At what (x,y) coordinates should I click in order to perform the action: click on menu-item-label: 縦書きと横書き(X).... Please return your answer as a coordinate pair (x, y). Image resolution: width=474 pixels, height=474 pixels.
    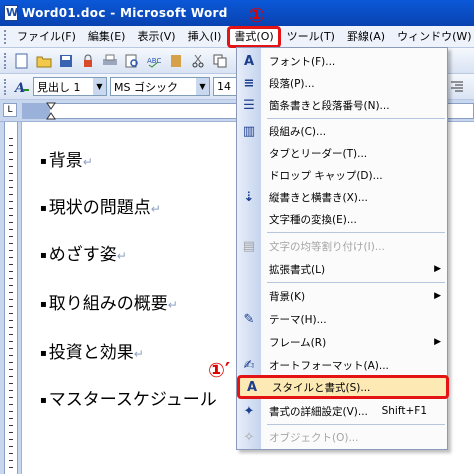
    Looking at the image, I should click on (318, 197).